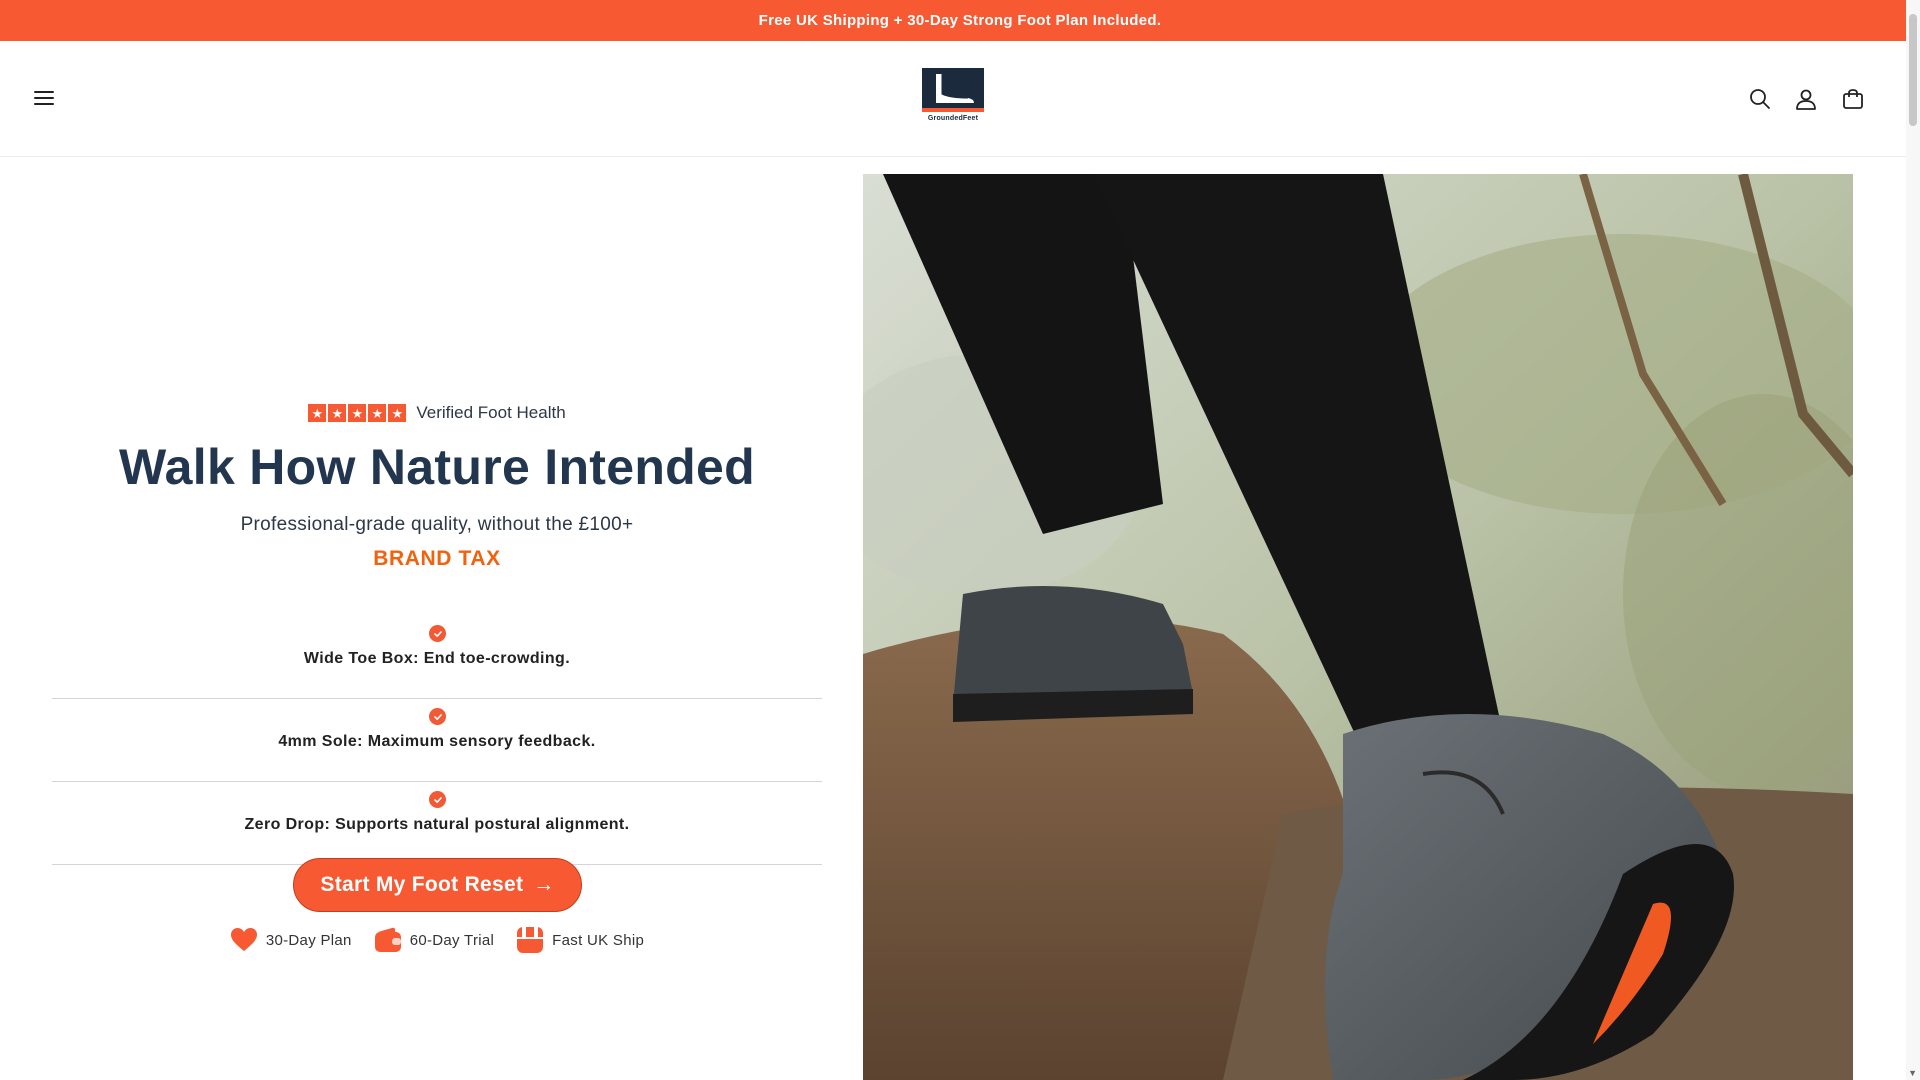  I want to click on logo-foot-icon, so click(953, 90).